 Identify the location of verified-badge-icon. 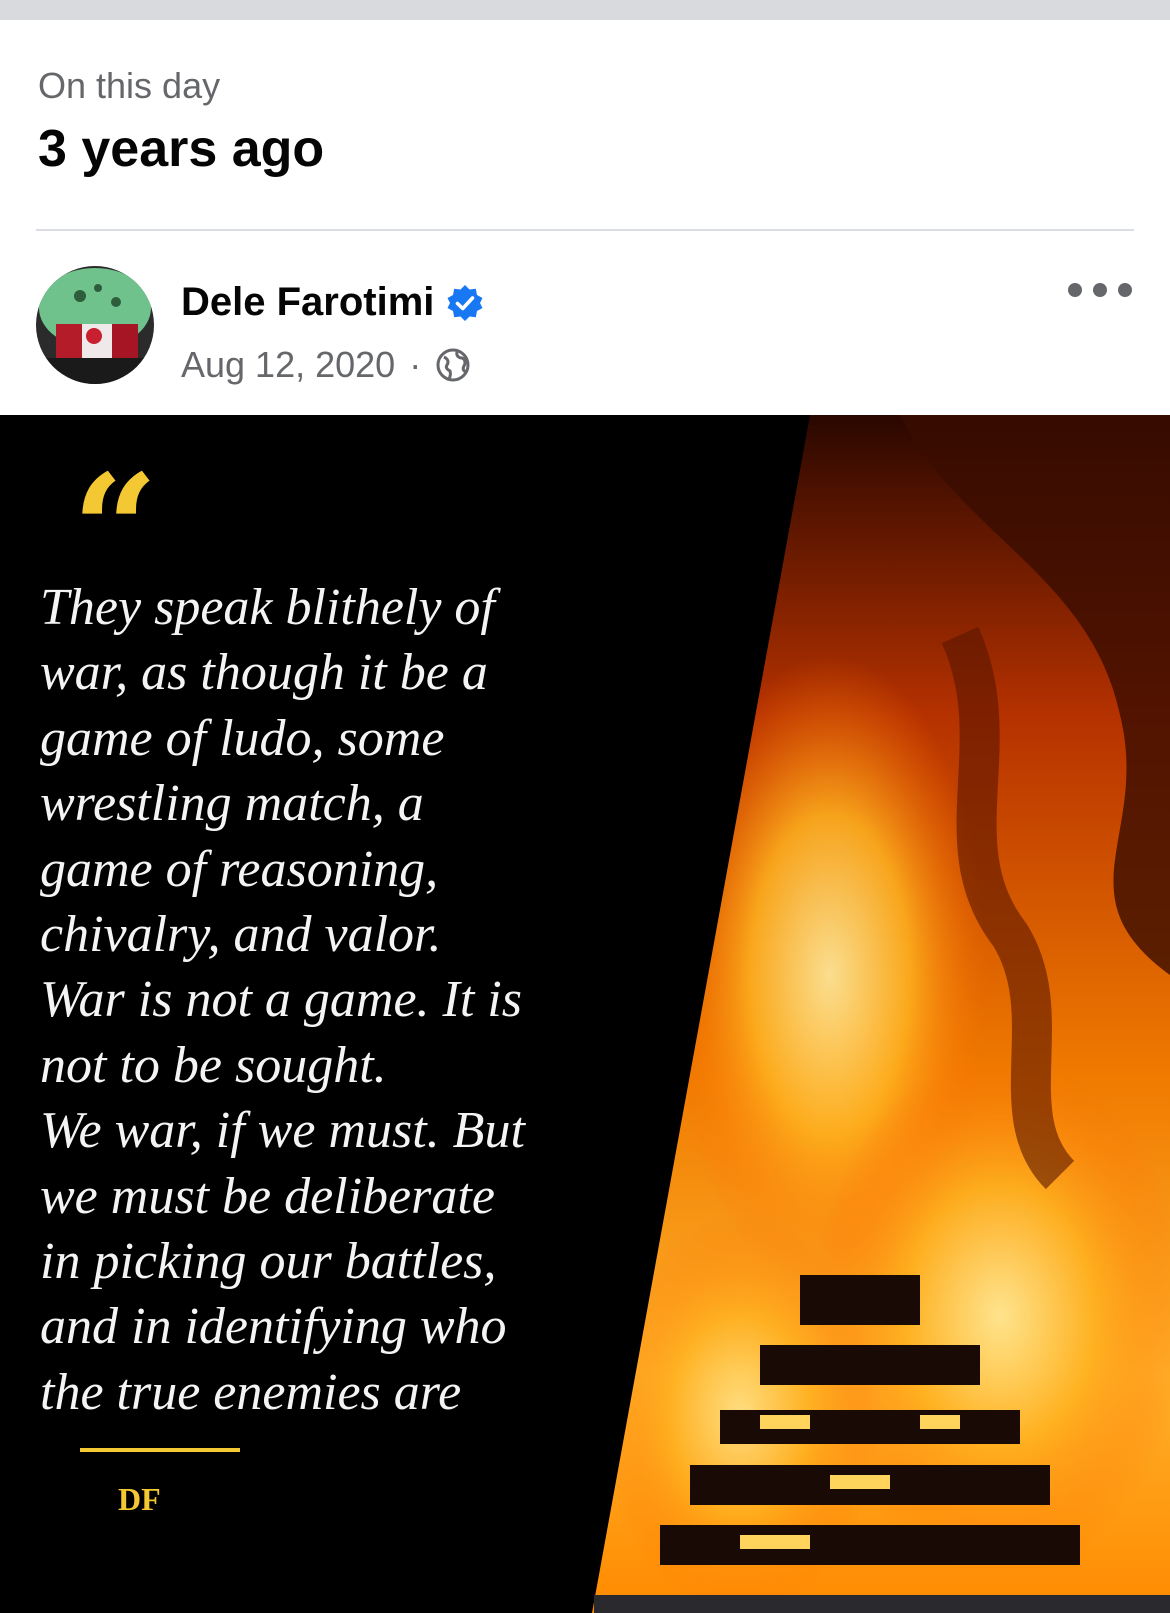
(465, 303).